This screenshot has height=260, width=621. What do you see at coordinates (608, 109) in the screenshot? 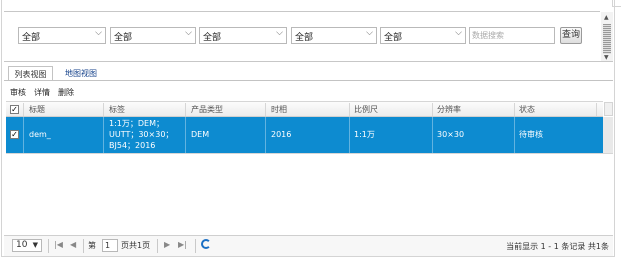
I see `column-menu-button` at bounding box center [608, 109].